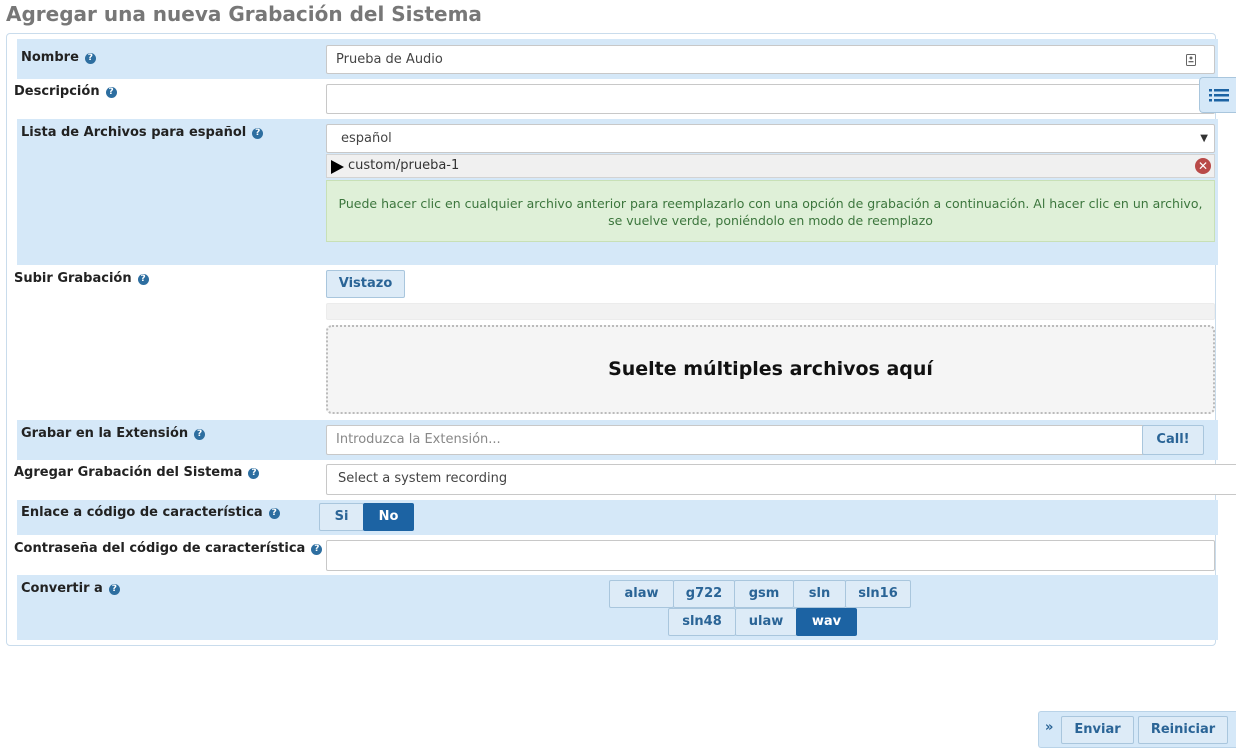  I want to click on reset-button: Reiniciar, so click(1183, 730).